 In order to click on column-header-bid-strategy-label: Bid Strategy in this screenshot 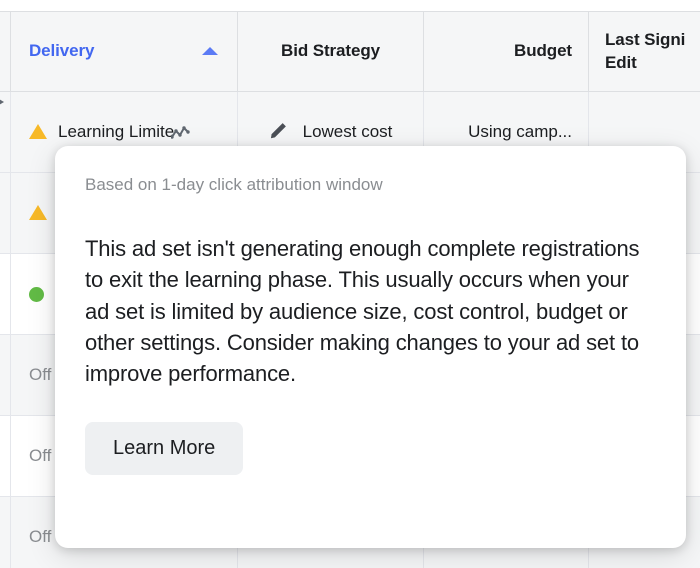, I will do `click(330, 51)`.